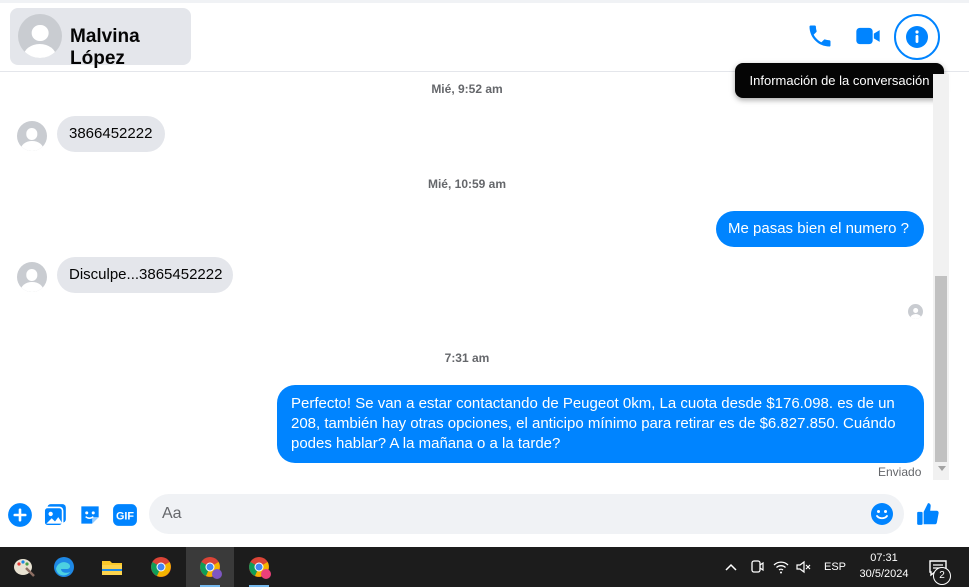 This screenshot has width=969, height=587. What do you see at coordinates (484, 1) in the screenshot?
I see `header-divider` at bounding box center [484, 1].